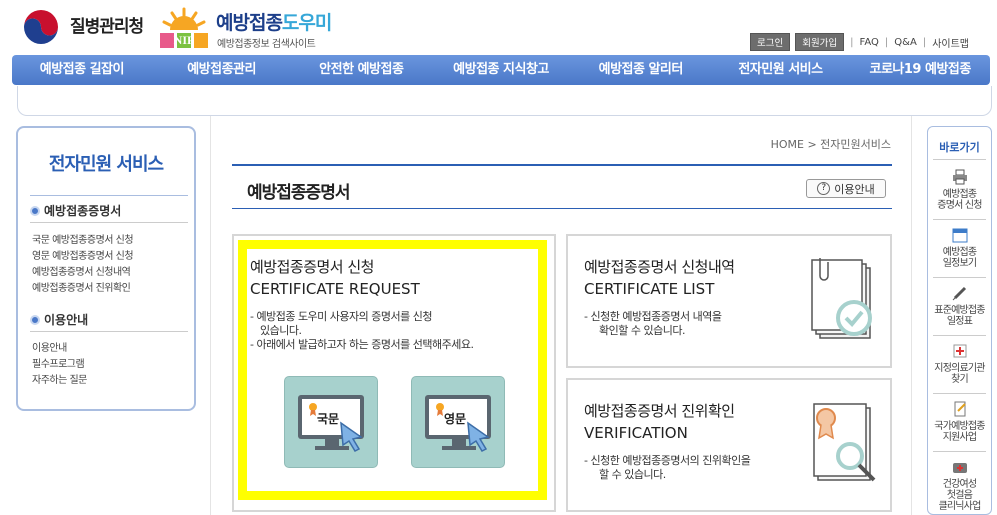  What do you see at coordinates (361, 70) in the screenshot?
I see `nav-safe-vaccination: 안전한 예방접종` at bounding box center [361, 70].